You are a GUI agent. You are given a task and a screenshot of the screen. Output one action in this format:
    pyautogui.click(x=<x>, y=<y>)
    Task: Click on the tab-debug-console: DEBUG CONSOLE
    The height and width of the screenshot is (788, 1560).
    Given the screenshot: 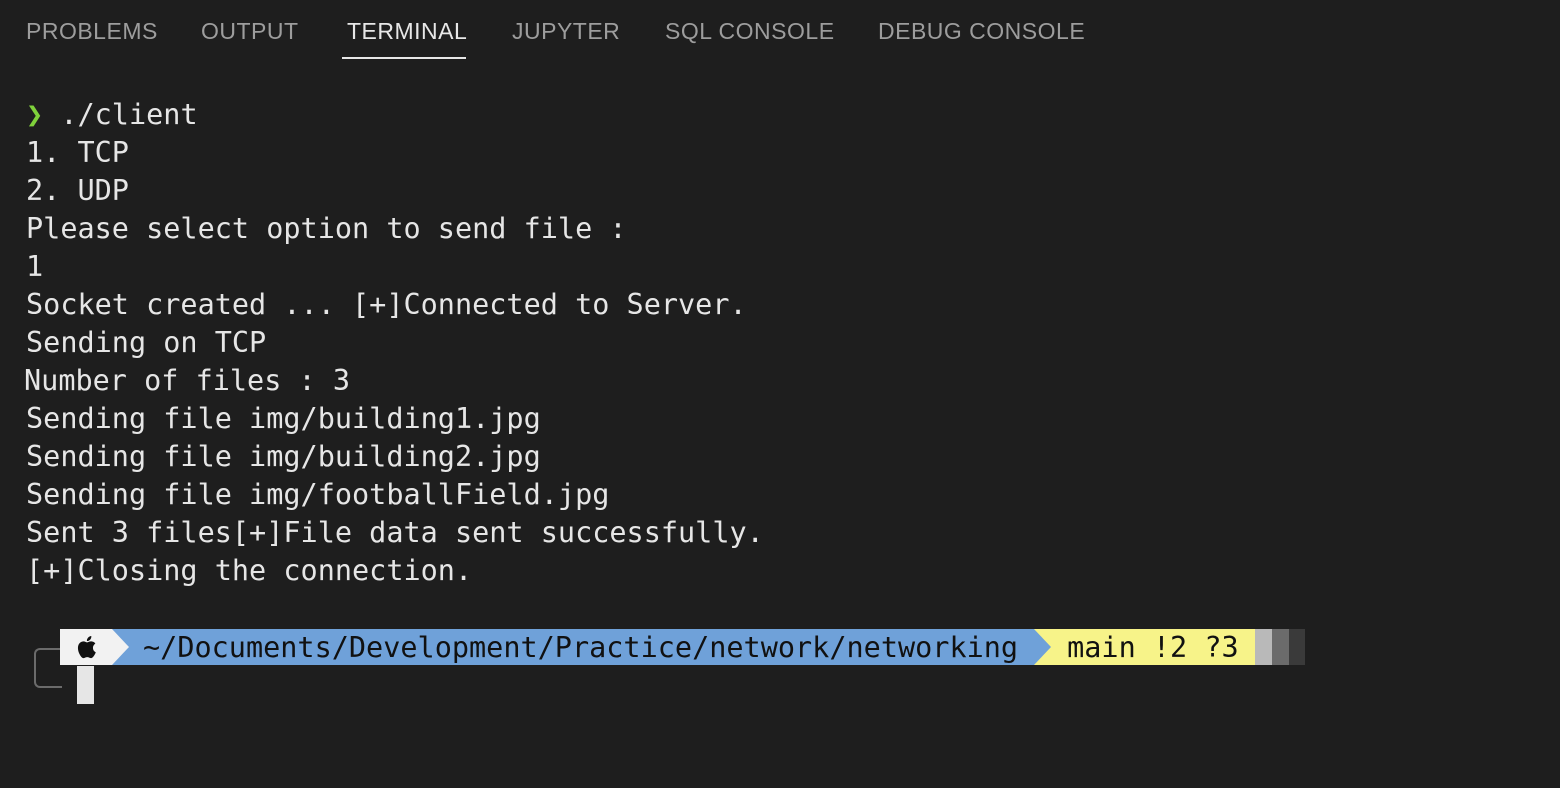 What is the action you would take?
    pyautogui.click(x=981, y=31)
    